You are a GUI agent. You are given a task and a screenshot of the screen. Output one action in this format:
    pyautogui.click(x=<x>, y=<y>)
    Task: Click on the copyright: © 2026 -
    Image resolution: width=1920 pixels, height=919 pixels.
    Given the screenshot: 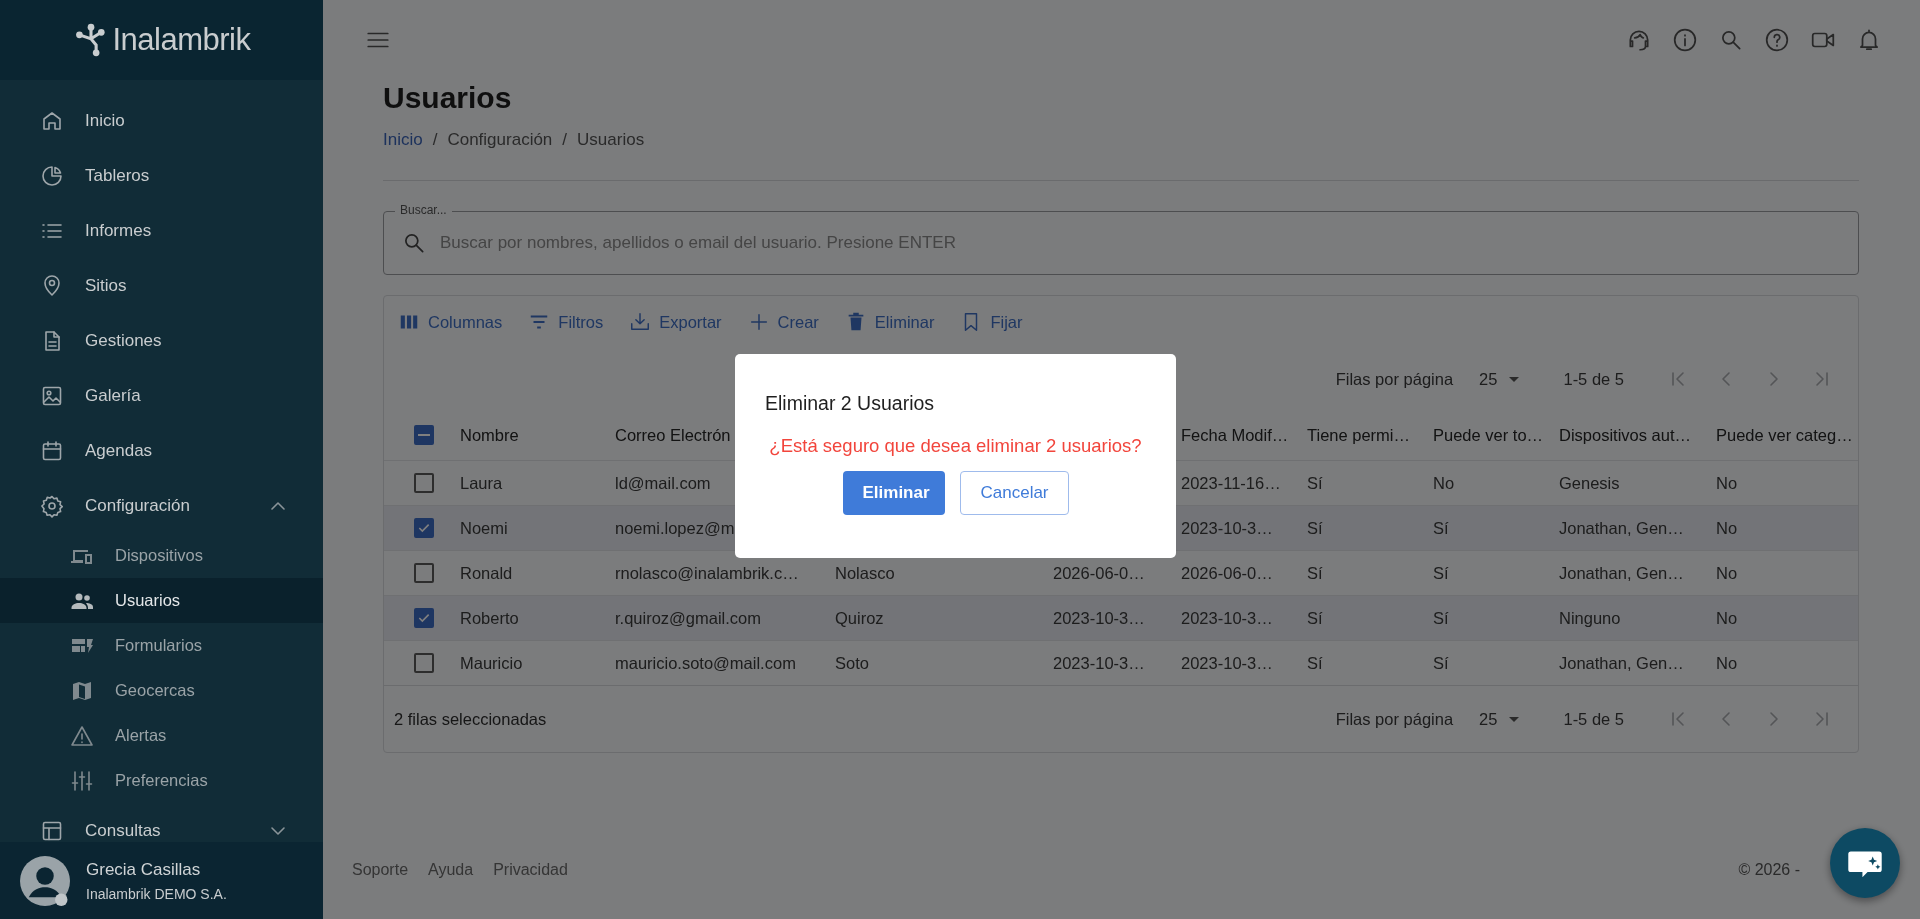 What is the action you would take?
    pyautogui.click(x=1769, y=870)
    